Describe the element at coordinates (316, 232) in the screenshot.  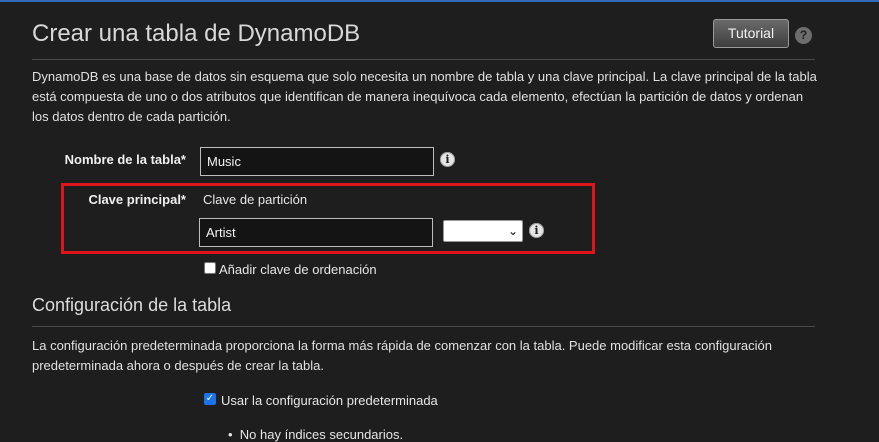
I see `partition-key-input` at that location.